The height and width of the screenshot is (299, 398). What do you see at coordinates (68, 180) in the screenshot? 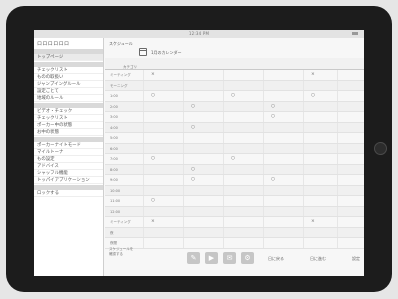
I see `sidebar-item: トッパイアプリケーション` at bounding box center [68, 180].